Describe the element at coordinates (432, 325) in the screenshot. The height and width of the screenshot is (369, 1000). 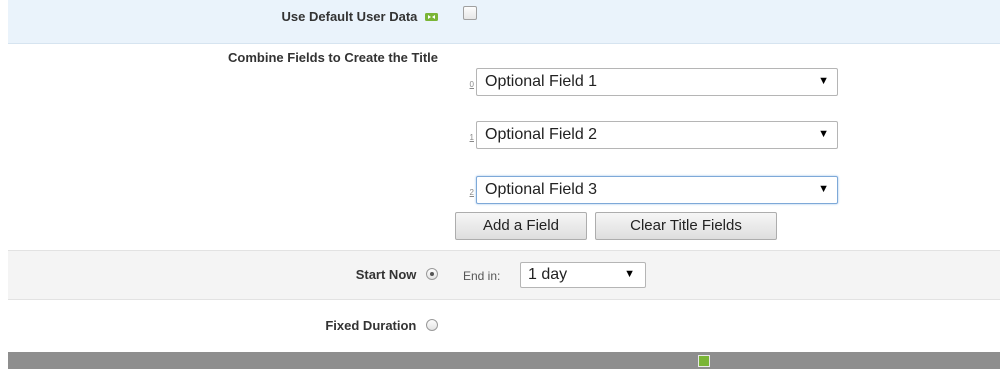
I see `fixed-duration-radio` at that location.